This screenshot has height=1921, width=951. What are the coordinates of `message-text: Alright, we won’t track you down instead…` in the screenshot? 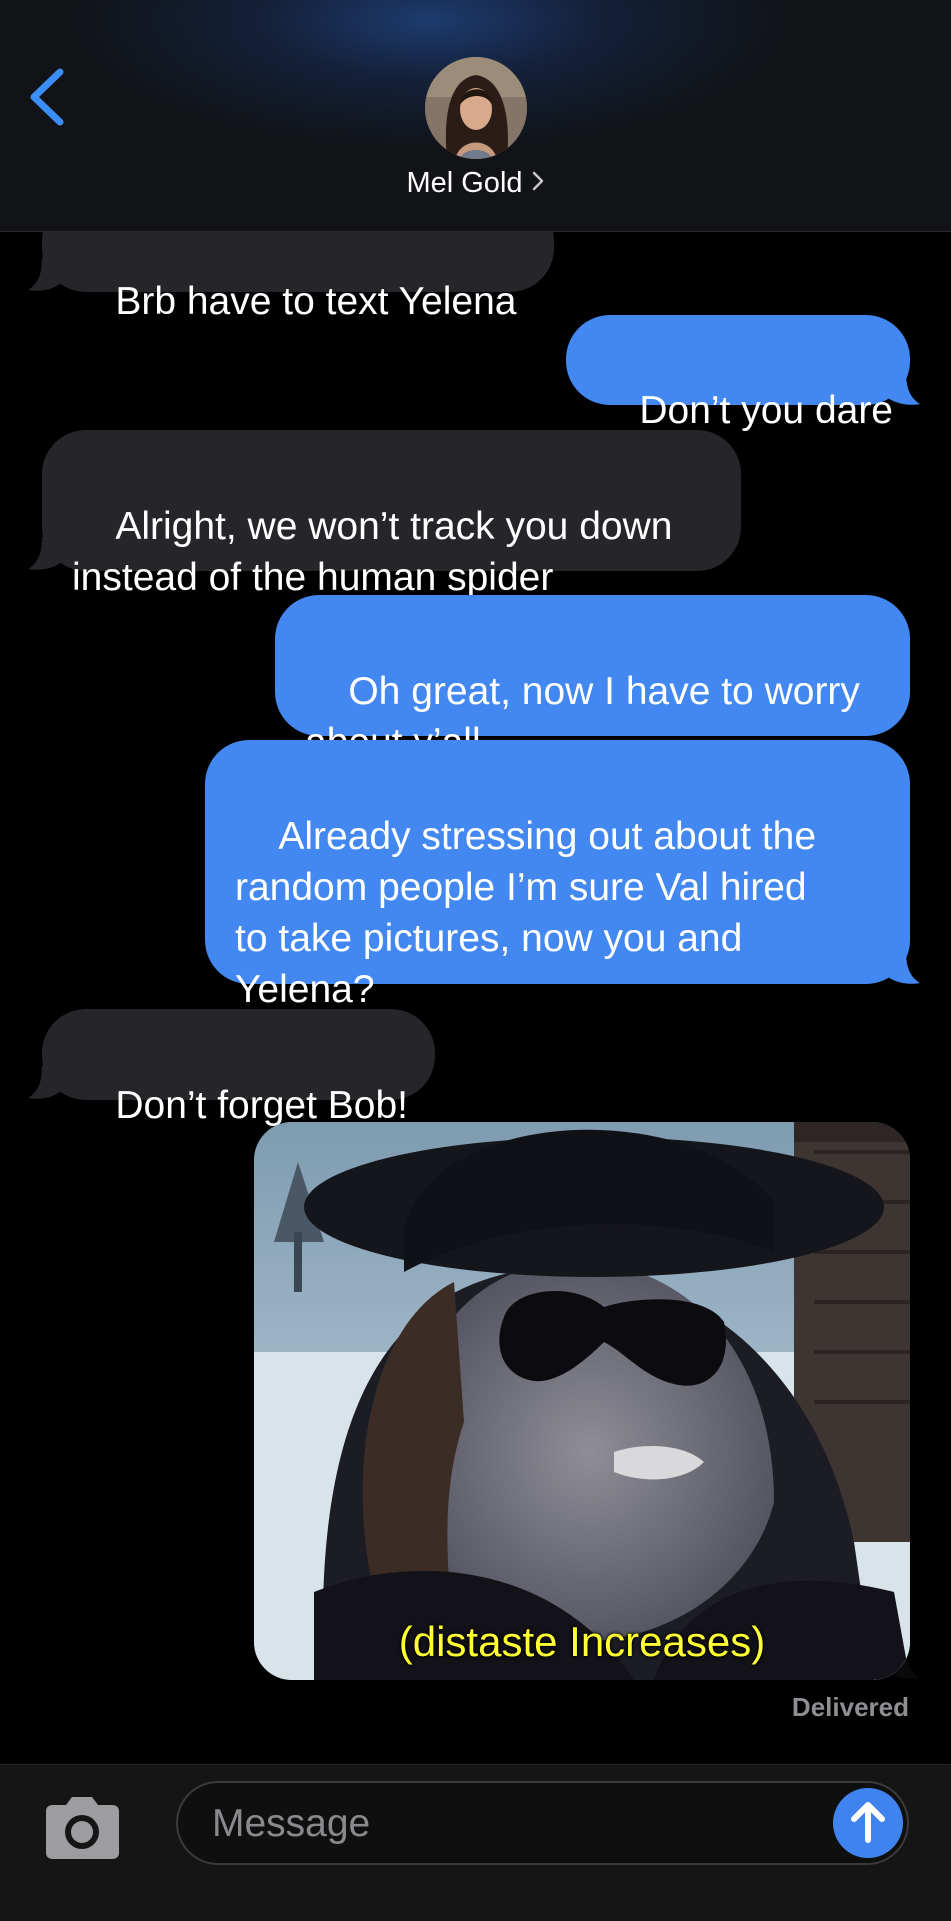 It's located at (372, 552).